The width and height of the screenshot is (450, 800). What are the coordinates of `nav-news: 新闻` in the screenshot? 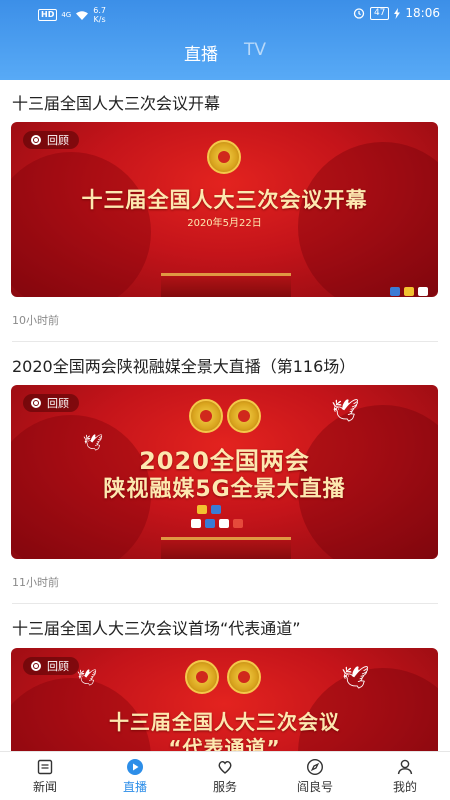 It's located at (45, 776).